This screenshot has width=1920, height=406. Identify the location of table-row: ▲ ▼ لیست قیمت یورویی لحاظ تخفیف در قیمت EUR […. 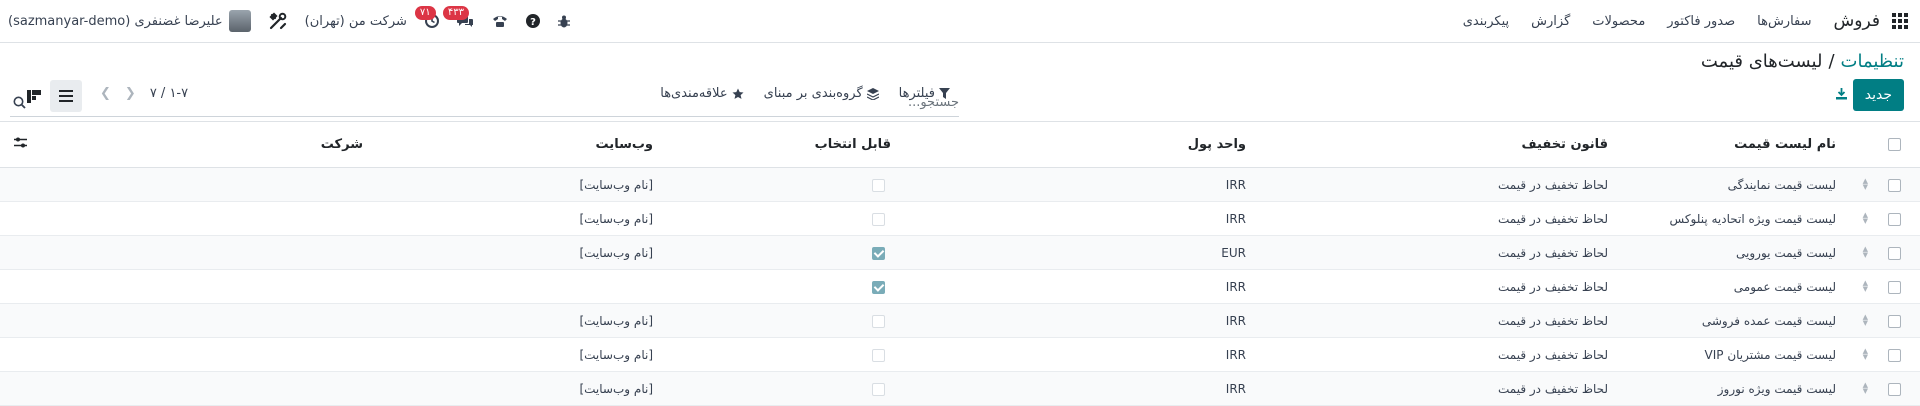
(960, 252).